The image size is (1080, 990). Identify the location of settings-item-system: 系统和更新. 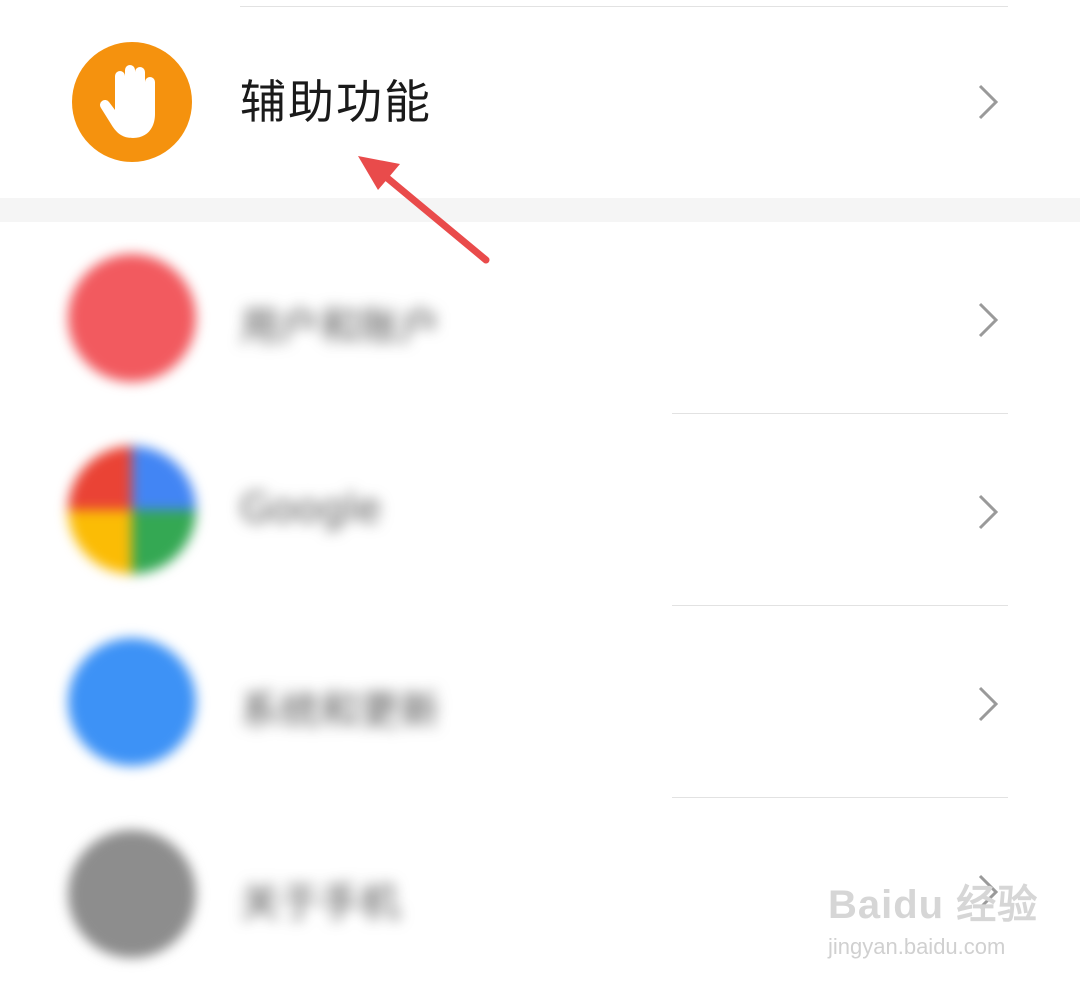
(540, 703).